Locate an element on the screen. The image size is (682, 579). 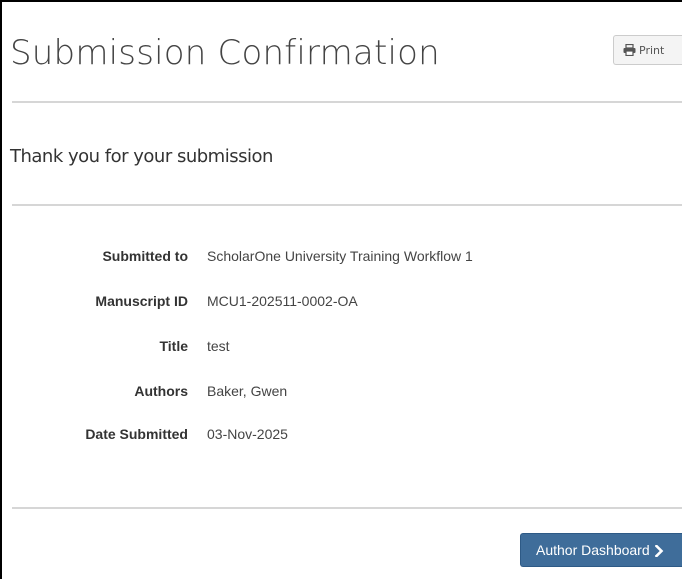
author-dashboard-button: Author Dashboard is located at coordinates (601, 550).